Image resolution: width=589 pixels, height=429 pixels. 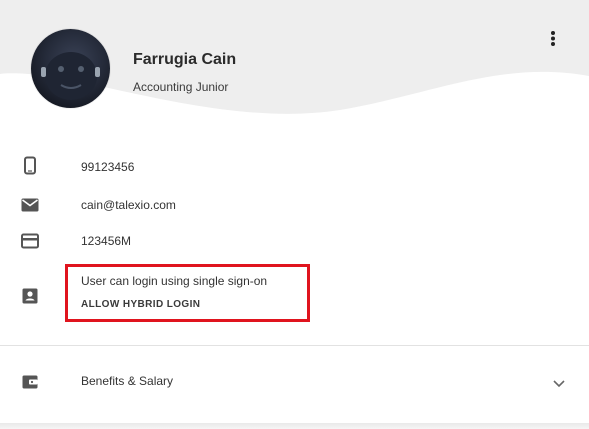 What do you see at coordinates (559, 383) in the screenshot?
I see `chevron-down-icon` at bounding box center [559, 383].